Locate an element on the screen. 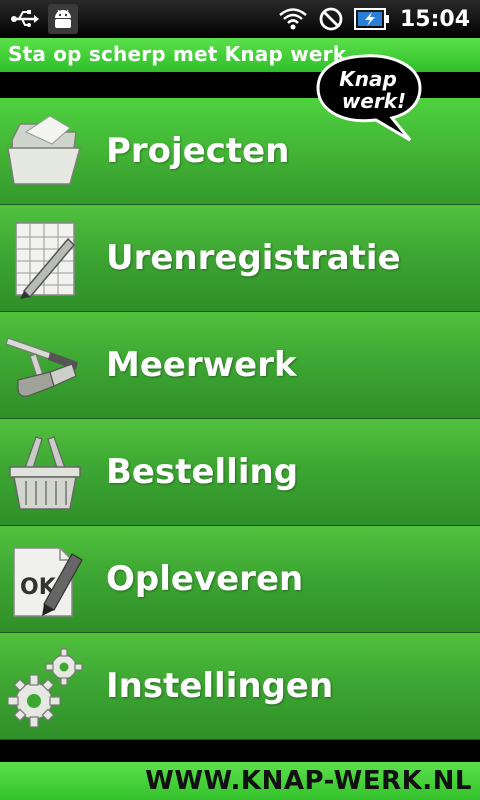 This screenshot has height=800, width=480. footer-bar: WWW.KNAP-WERK.NL is located at coordinates (240, 781).